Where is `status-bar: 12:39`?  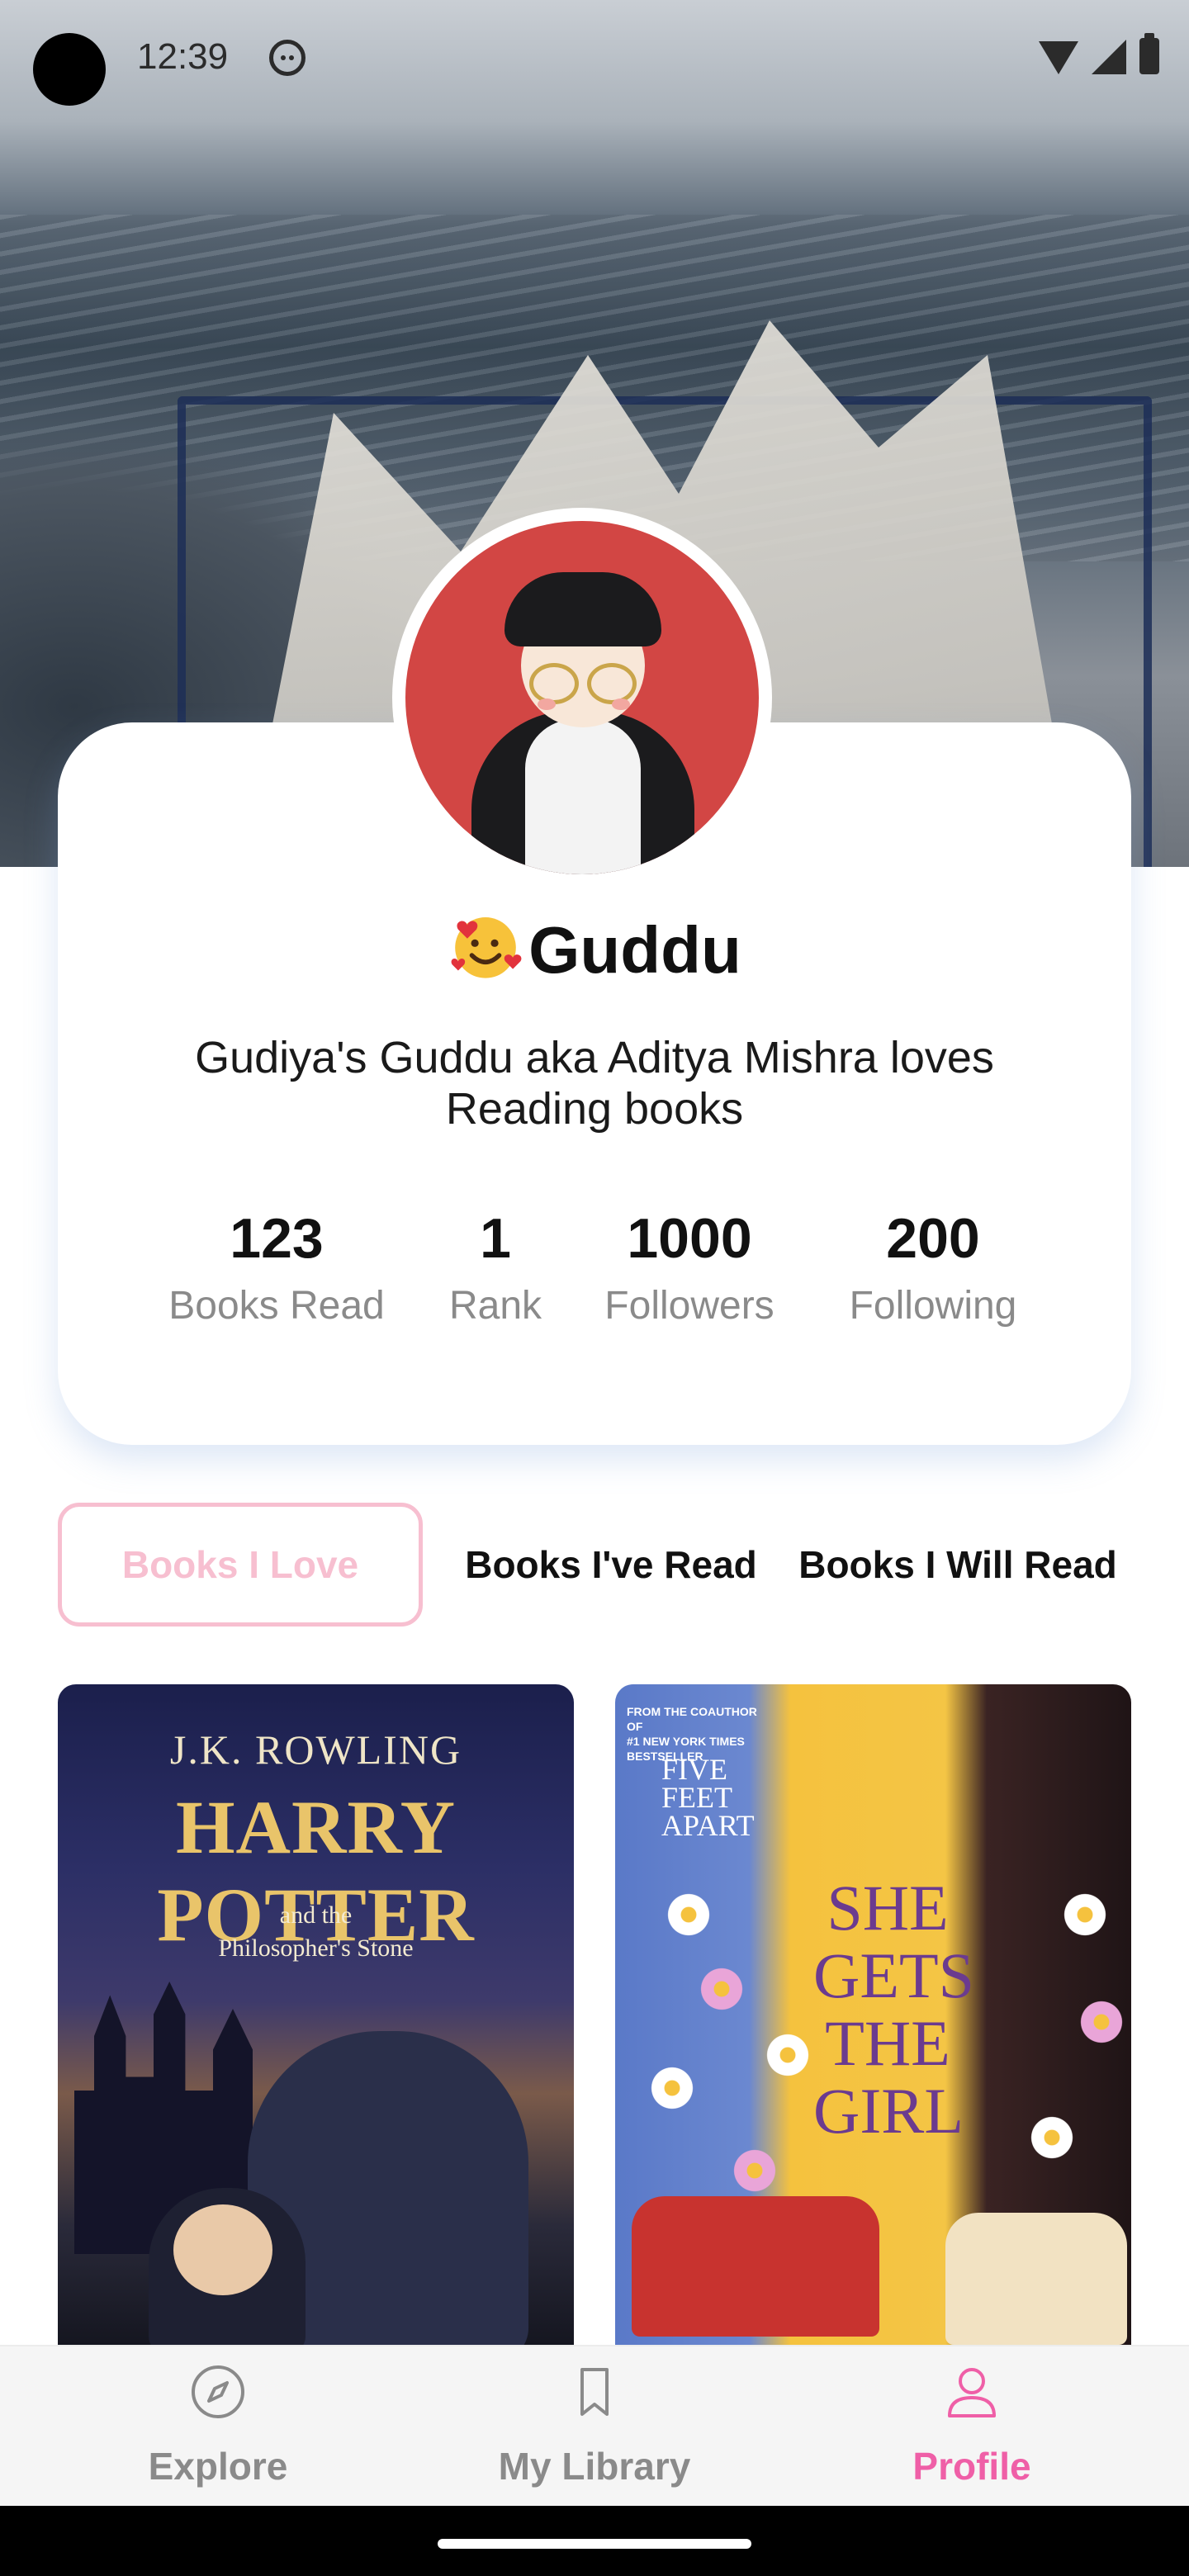 status-bar: 12:39 is located at coordinates (594, 58).